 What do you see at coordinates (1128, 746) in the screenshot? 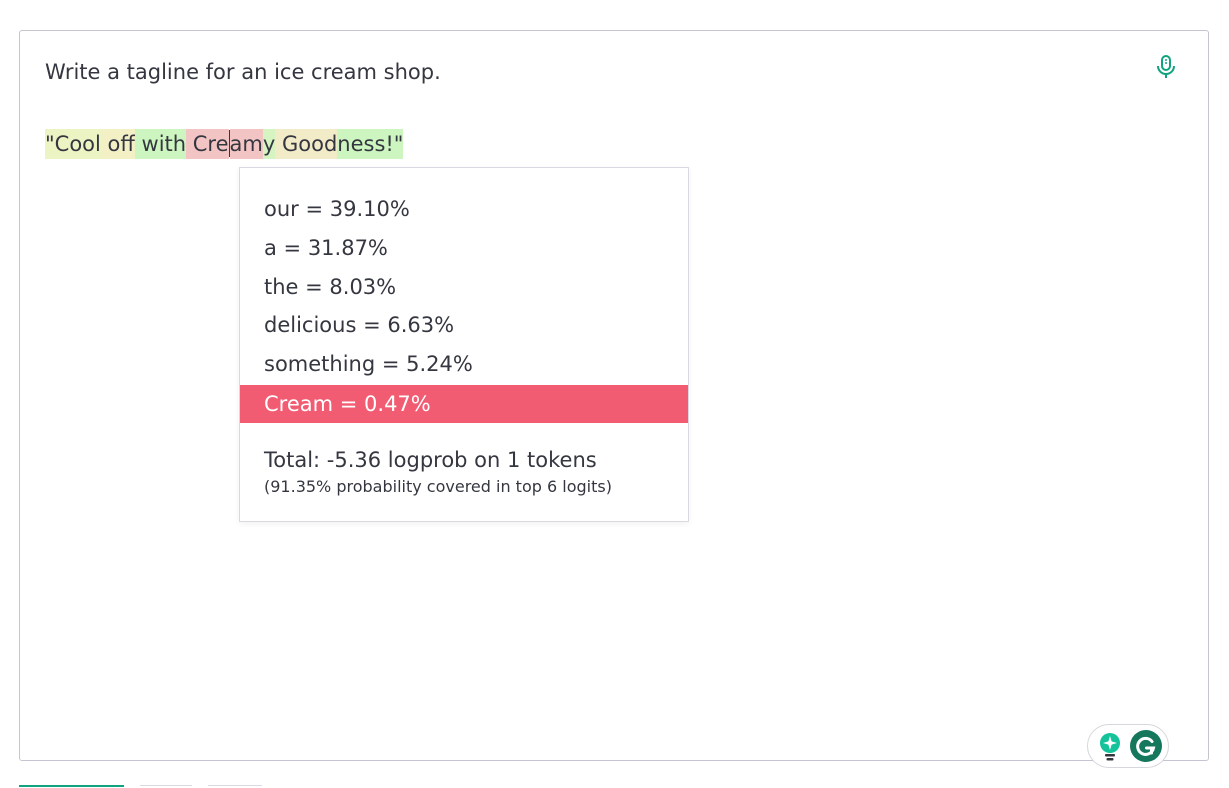
I see `grammarly-widget` at bounding box center [1128, 746].